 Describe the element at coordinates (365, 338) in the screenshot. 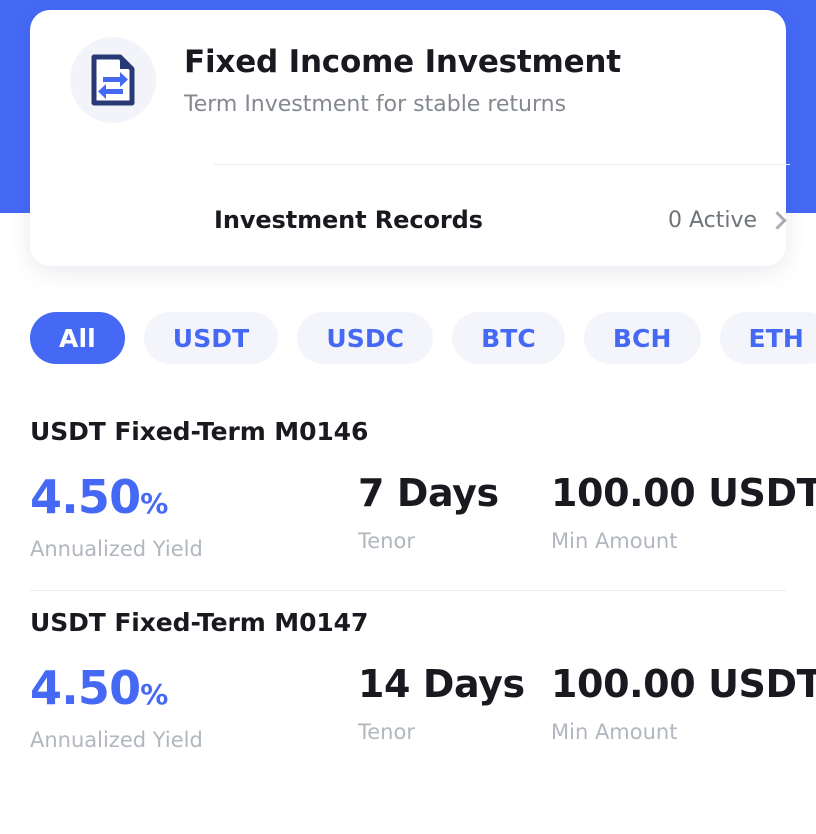

I see `tab-usdc: USDC` at that location.